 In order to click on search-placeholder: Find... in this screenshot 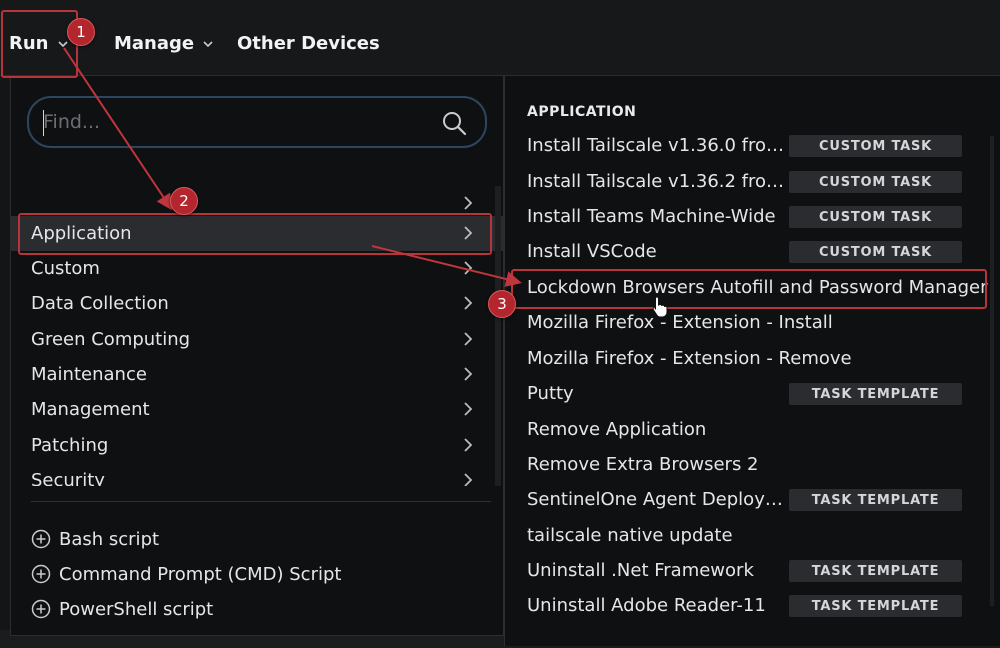, I will do `click(72, 122)`.